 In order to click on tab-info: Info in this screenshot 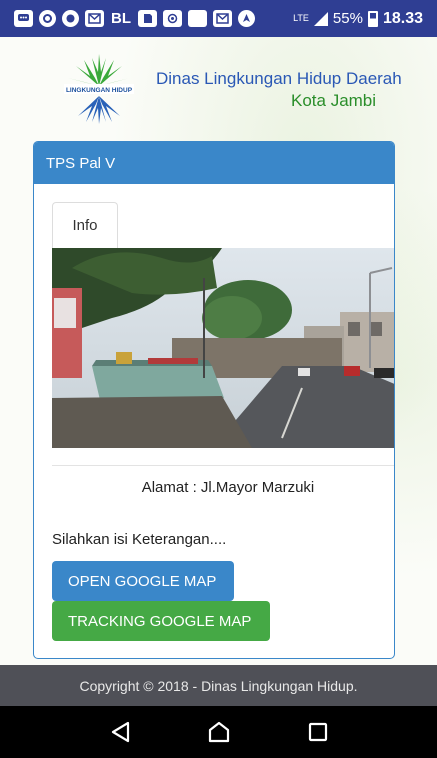, I will do `click(85, 225)`.